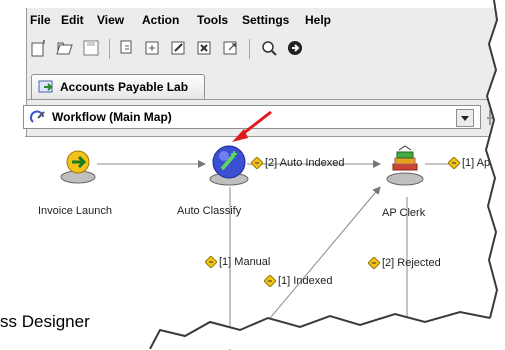 The height and width of the screenshot is (350, 505). I want to click on caption-text: ss Designer, so click(45, 321).